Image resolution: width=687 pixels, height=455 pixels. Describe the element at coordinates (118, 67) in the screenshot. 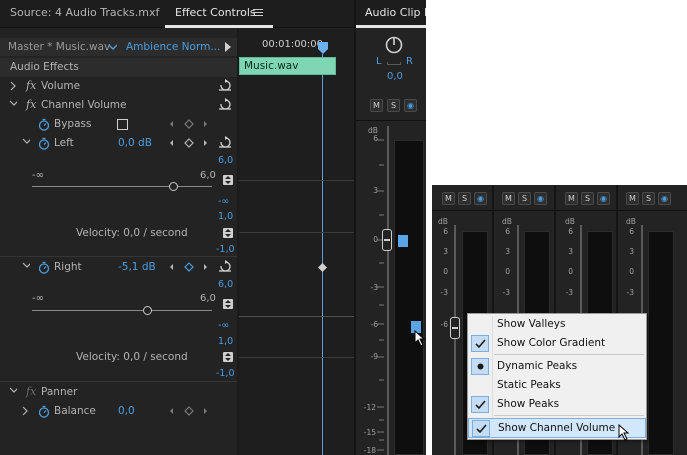

I see `audio-effects-header: Audio Effects` at that location.